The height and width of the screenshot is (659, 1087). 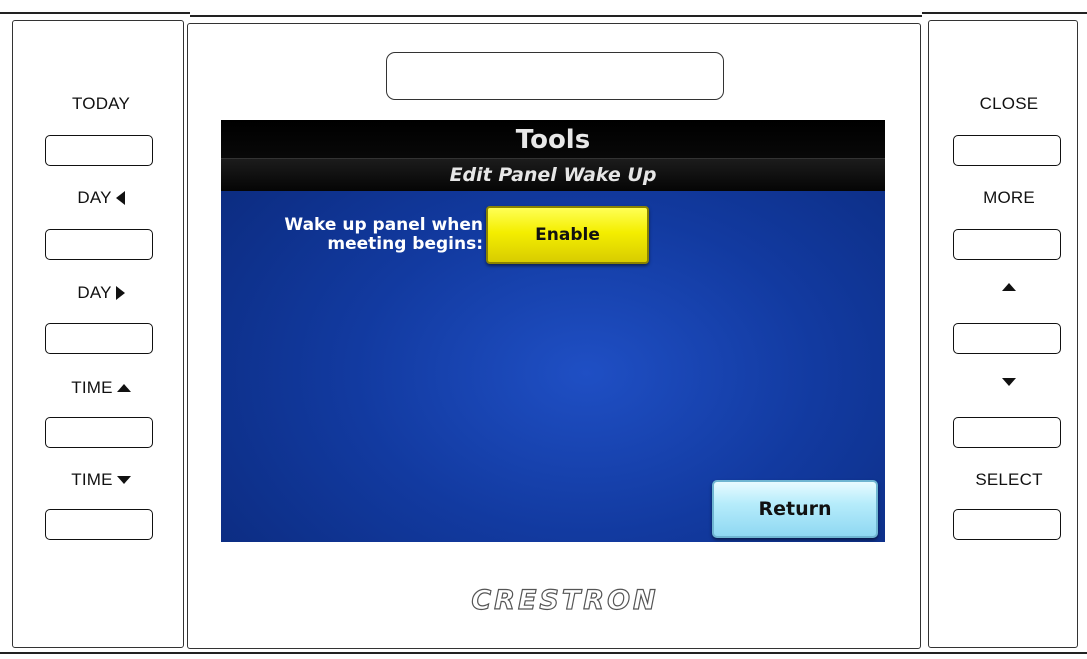 I want to click on crestron-logo: CRESTRON, so click(x=565, y=600).